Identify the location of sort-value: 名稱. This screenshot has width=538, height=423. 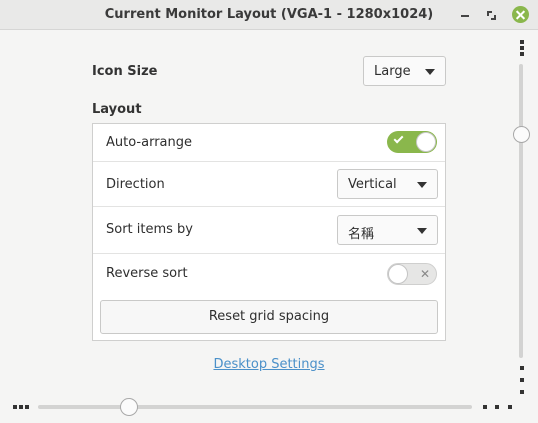
(361, 234).